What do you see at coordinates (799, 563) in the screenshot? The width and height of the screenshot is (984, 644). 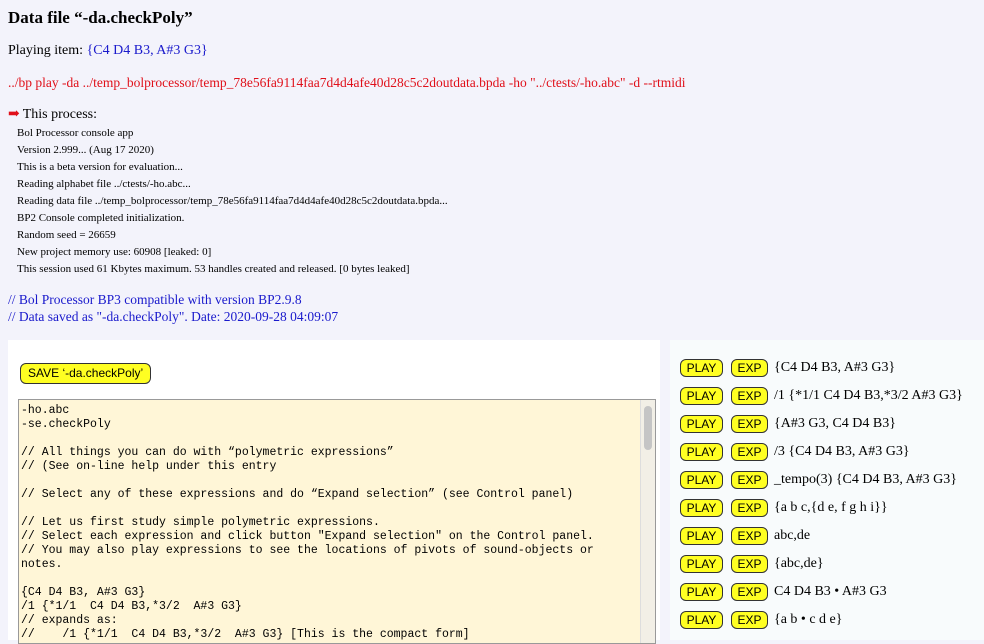 I see `expression-text: {abc,de}` at bounding box center [799, 563].